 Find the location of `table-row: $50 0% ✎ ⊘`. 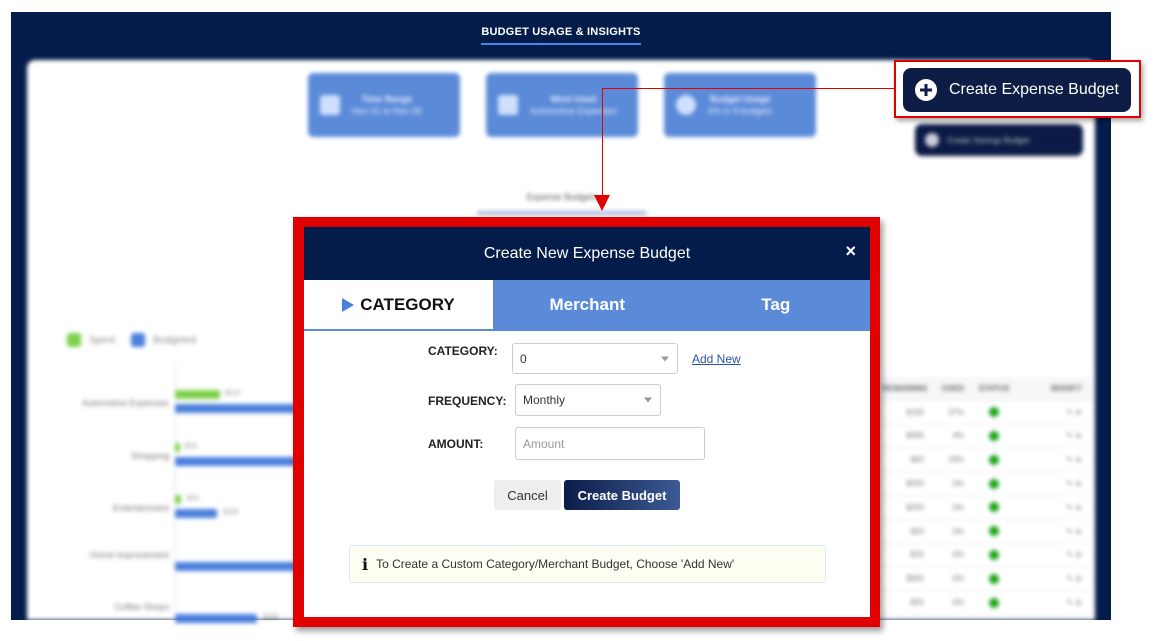

table-row: $50 0% ✎ ⊘ is located at coordinates (987, 532).